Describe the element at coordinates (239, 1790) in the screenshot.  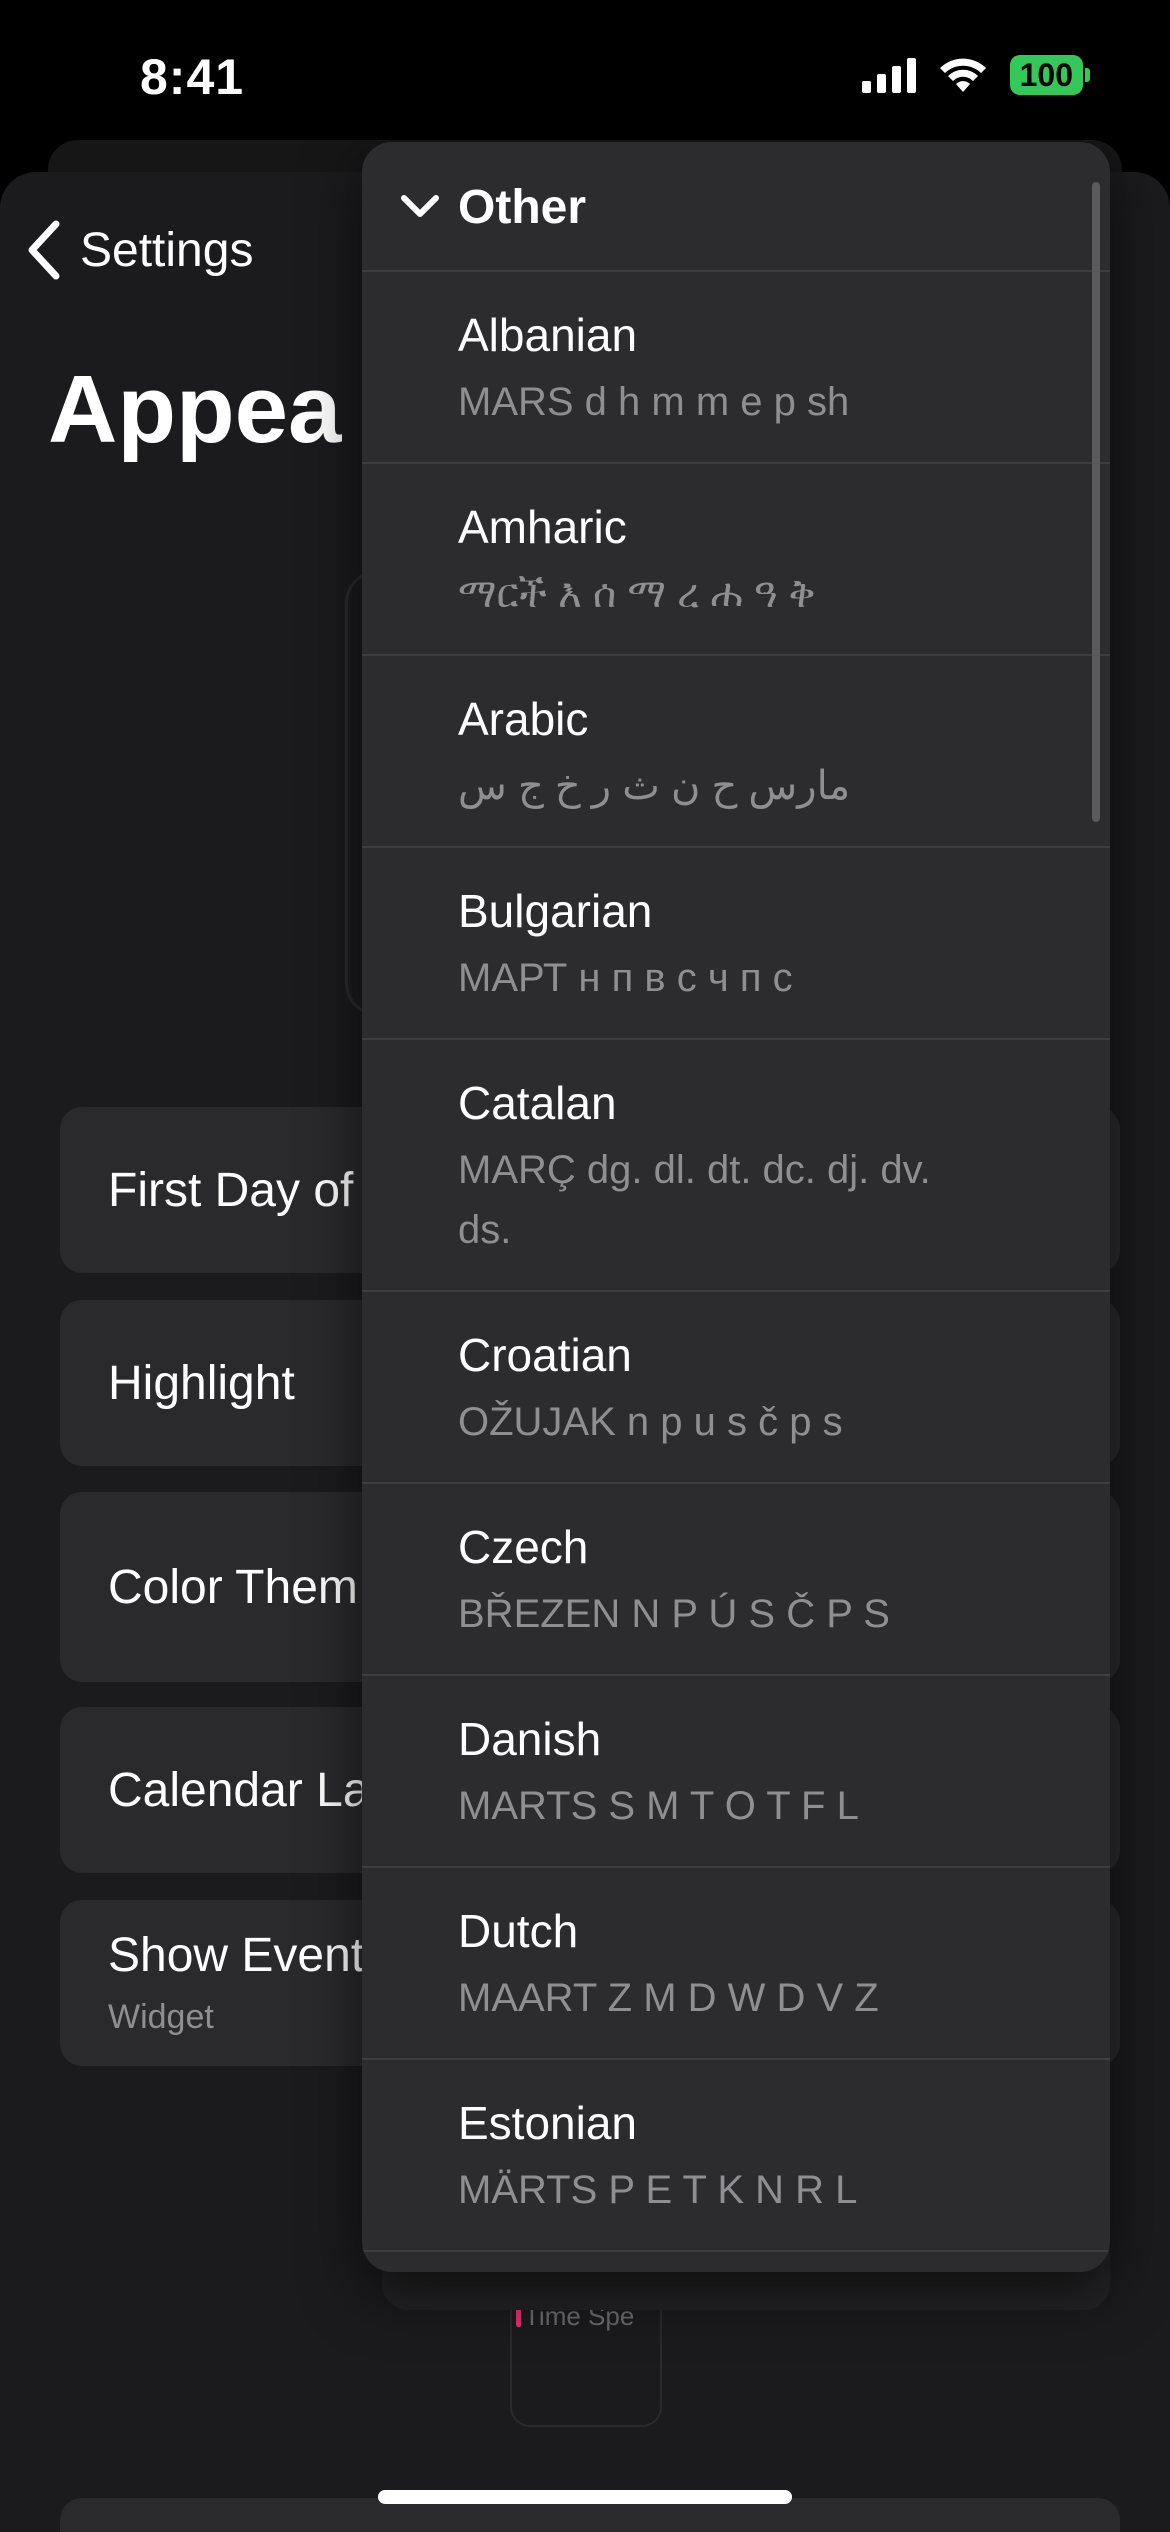
I see `row-label: Calendar La` at that location.